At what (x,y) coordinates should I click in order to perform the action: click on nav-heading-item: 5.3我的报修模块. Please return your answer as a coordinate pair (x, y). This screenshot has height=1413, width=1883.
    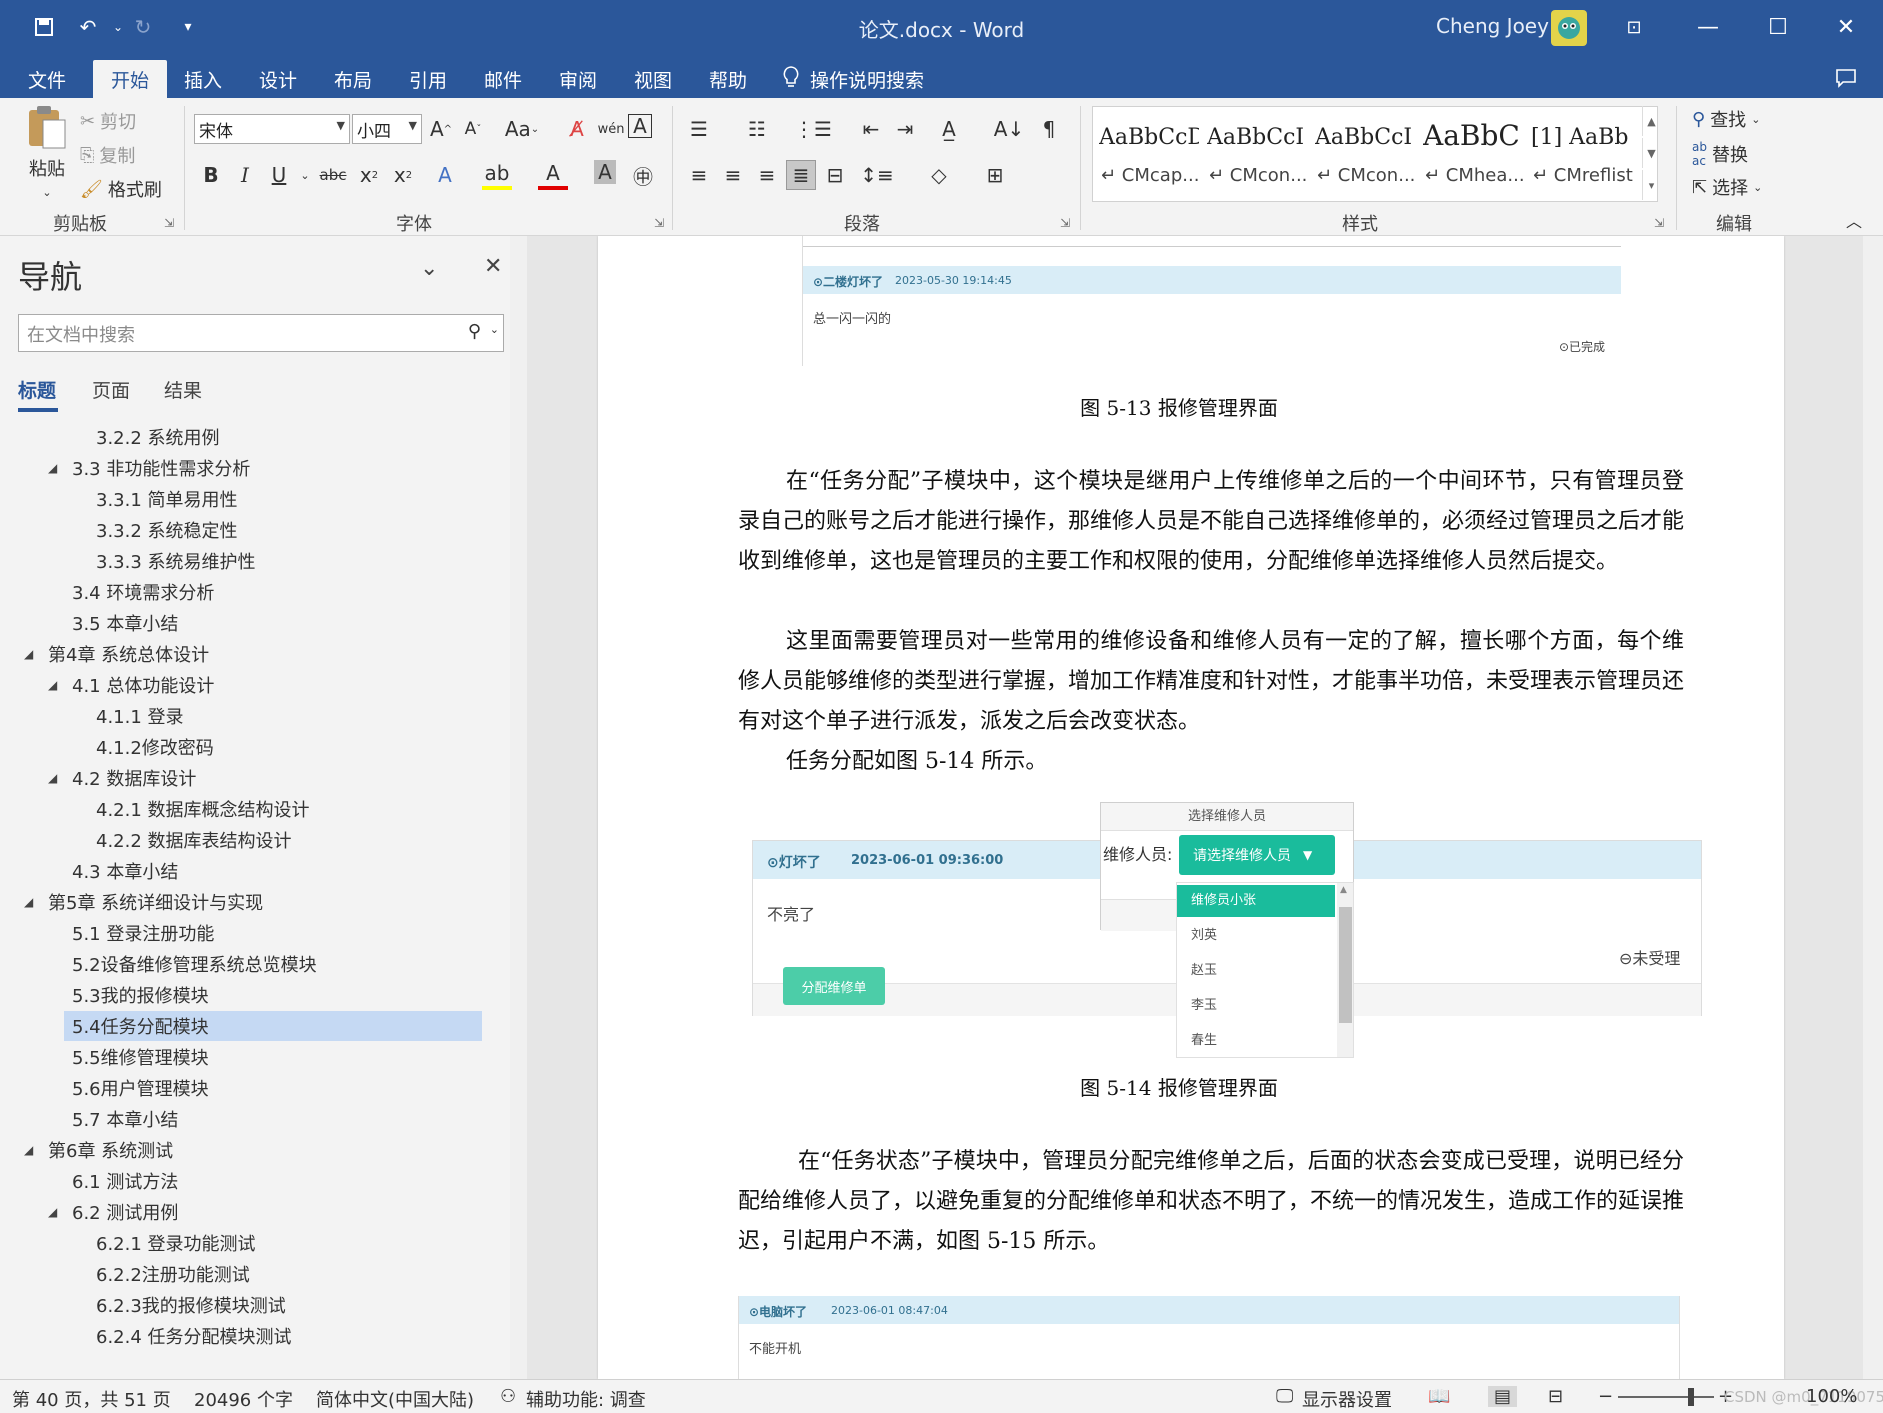
    Looking at the image, I should click on (140, 995).